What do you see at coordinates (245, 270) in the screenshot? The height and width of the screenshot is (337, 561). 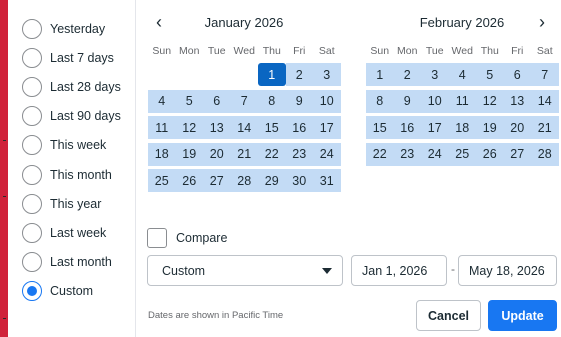 I see `range-select: Custom` at bounding box center [245, 270].